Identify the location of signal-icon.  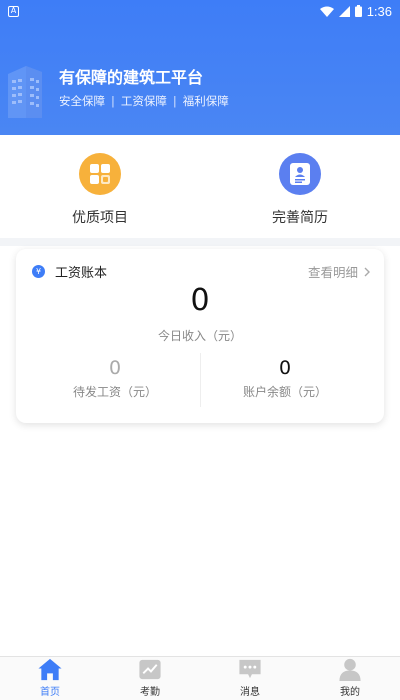
(344, 11).